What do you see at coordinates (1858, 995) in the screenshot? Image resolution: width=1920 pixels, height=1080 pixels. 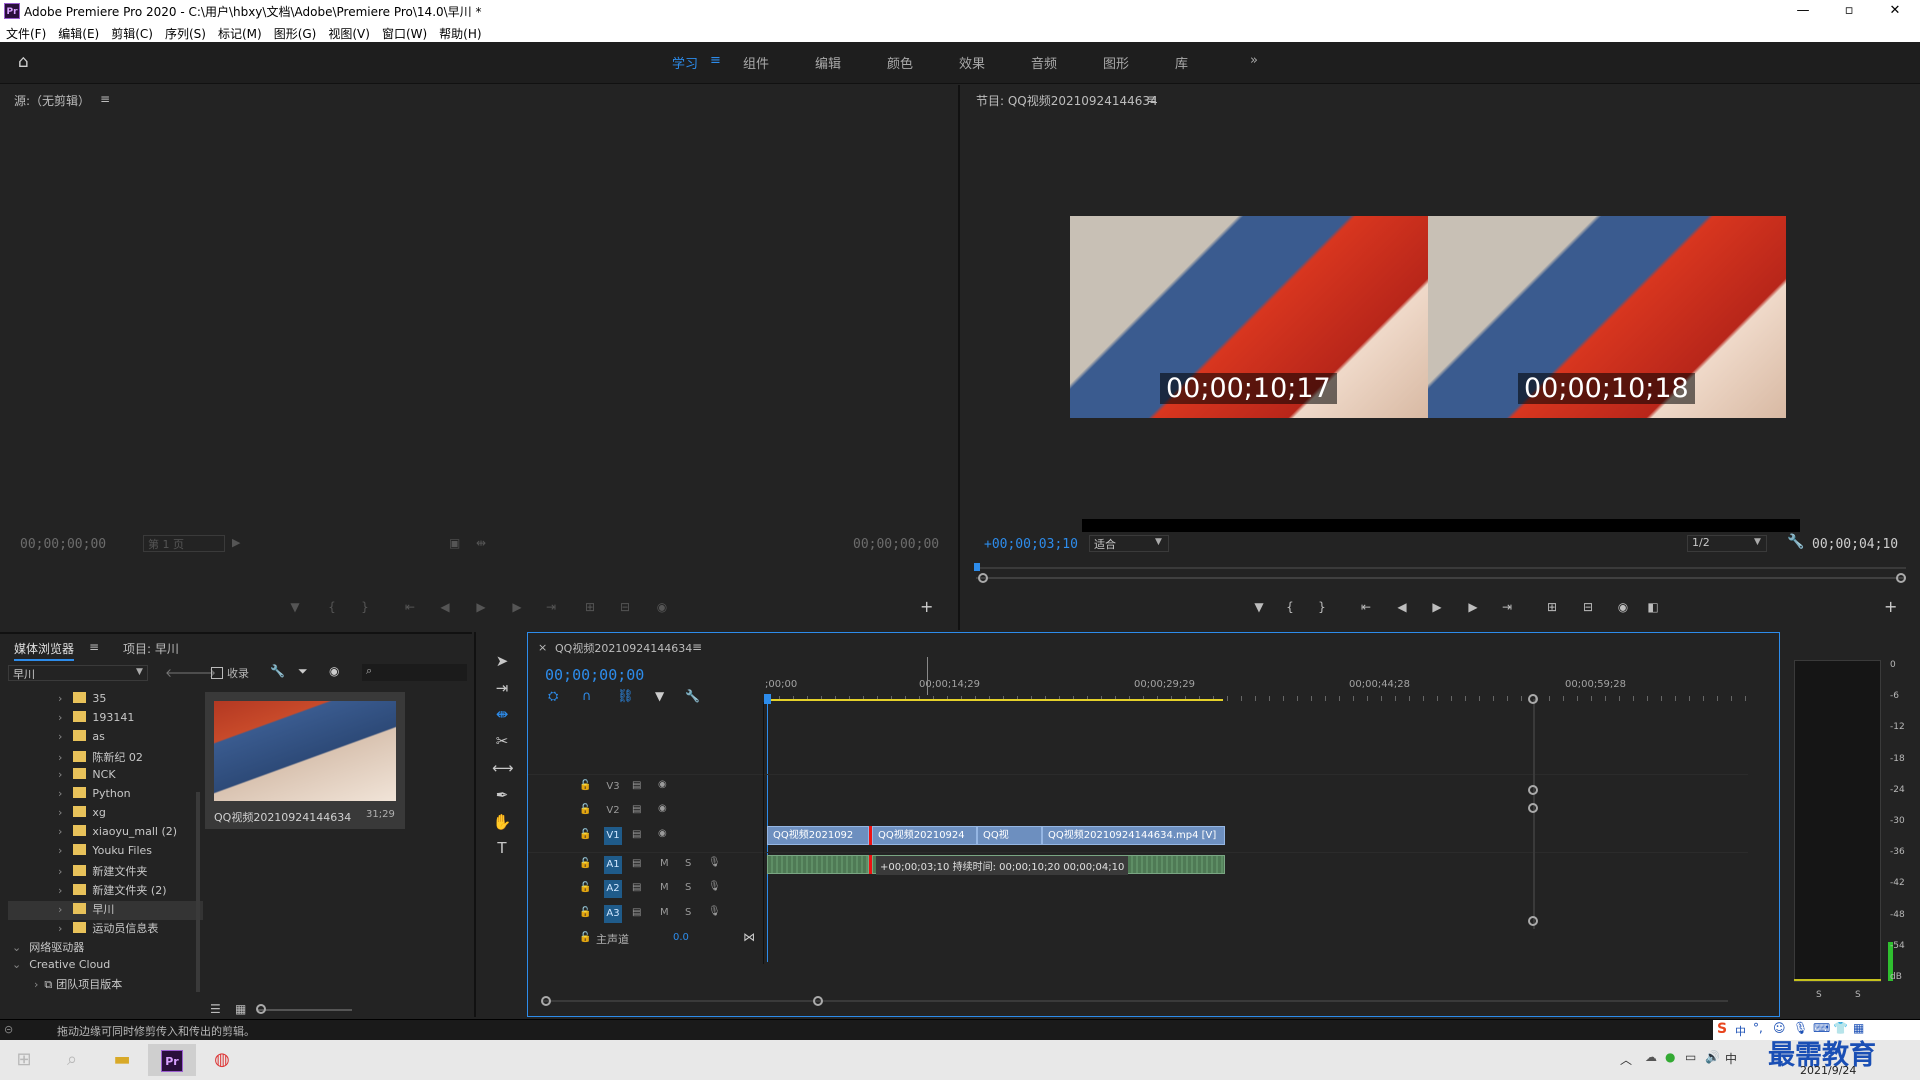 I see `meter-solo-right-button: S` at bounding box center [1858, 995].